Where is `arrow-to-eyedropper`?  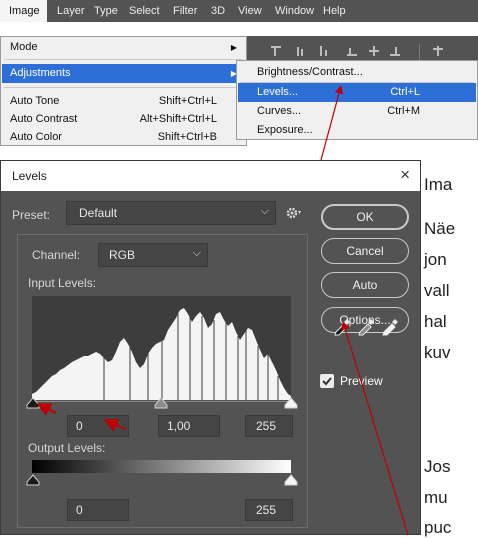 arrow-to-eyedropper is located at coordinates (375, 428).